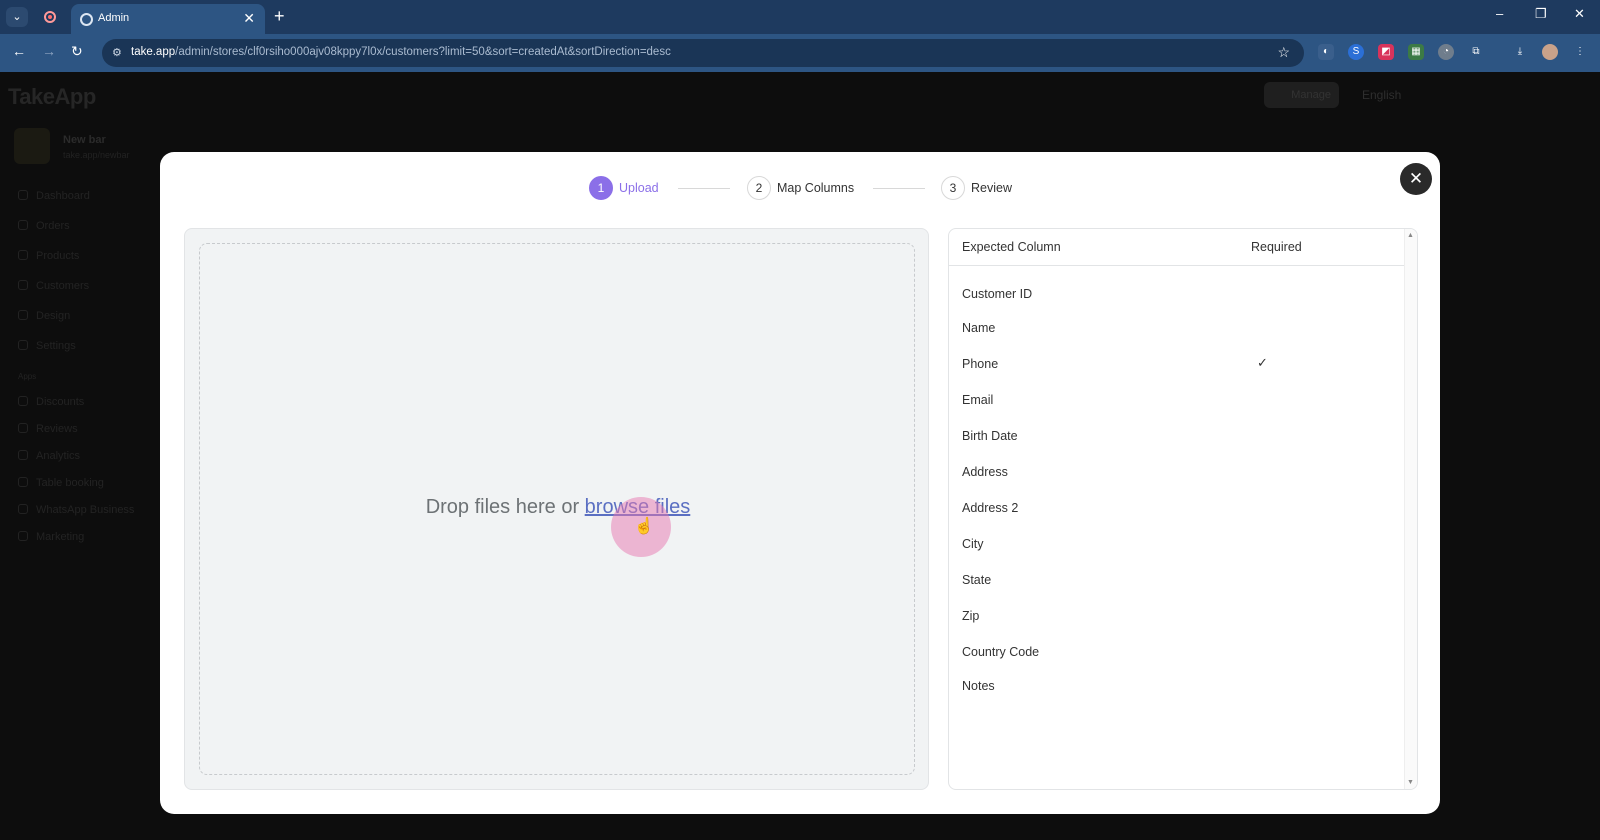 This screenshot has width=1600, height=840. Describe the element at coordinates (985, 472) in the screenshot. I see `table-row: Address` at that location.